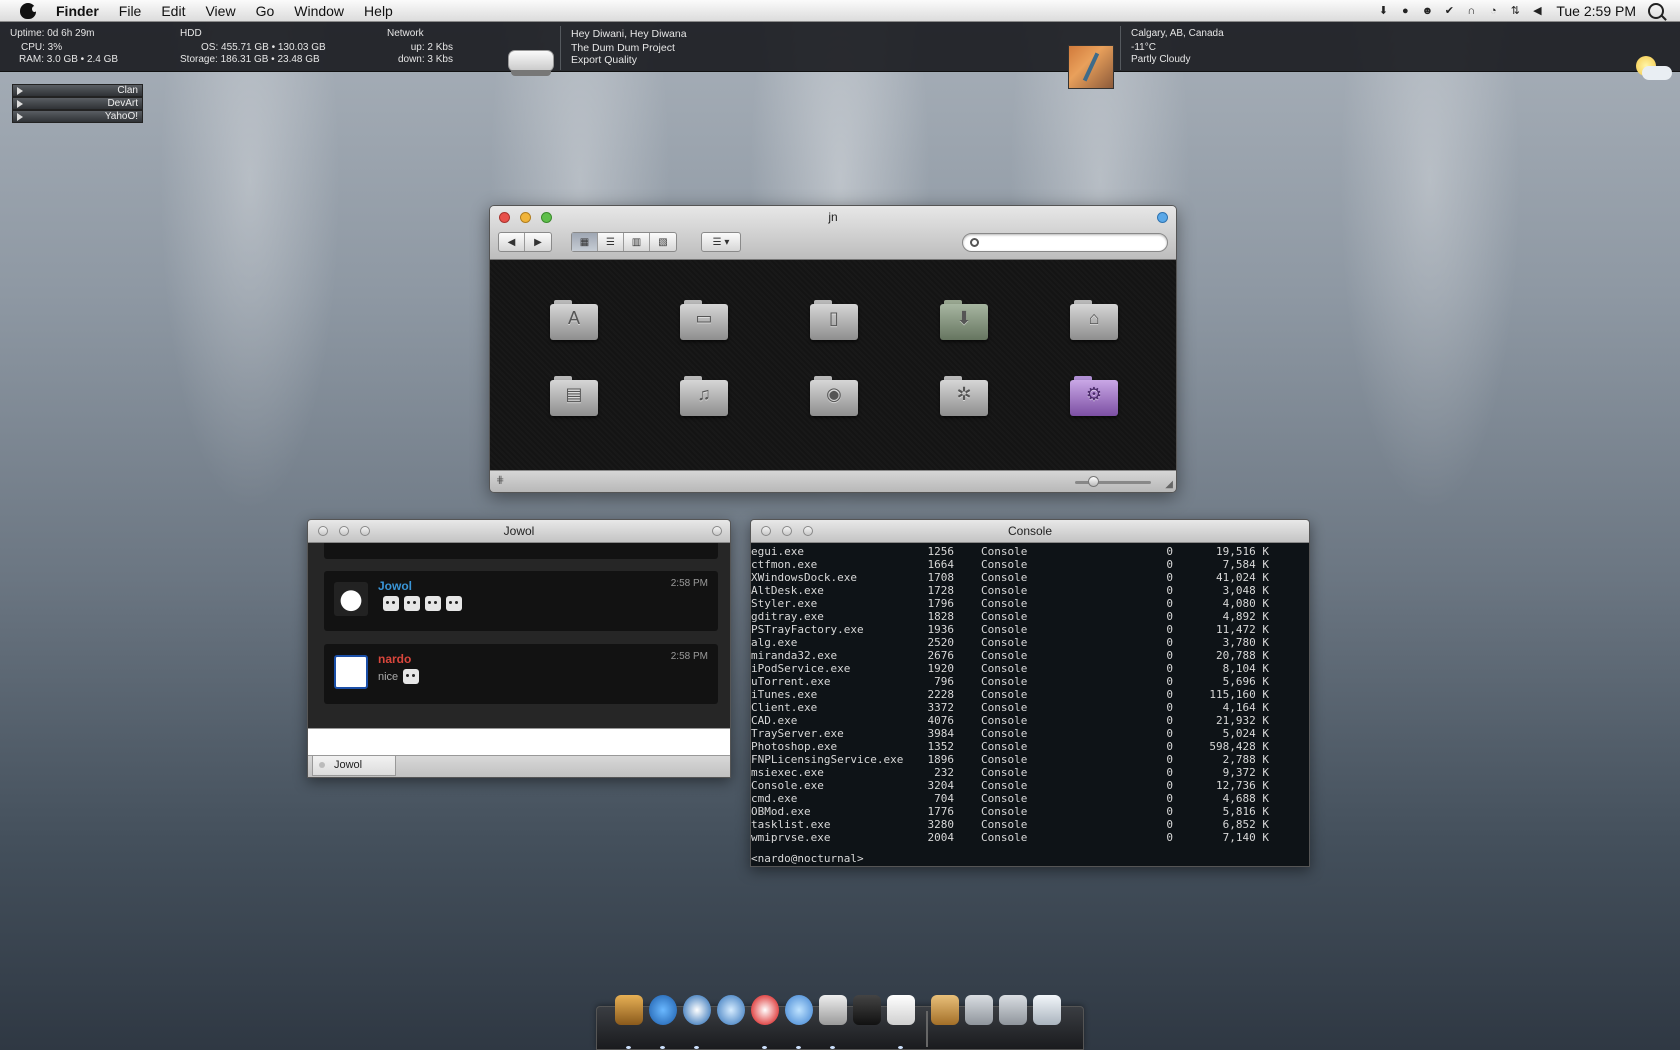  What do you see at coordinates (1143, 47) in the screenshot?
I see `weather-temperature: -11°C` at bounding box center [1143, 47].